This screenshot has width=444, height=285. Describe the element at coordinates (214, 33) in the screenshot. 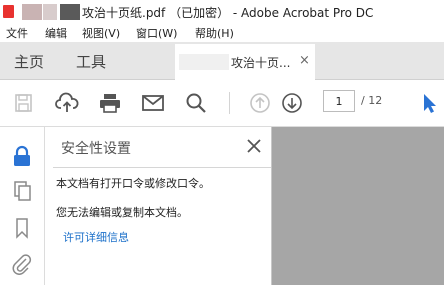

I see `menu-help: 帮助(H)` at that location.